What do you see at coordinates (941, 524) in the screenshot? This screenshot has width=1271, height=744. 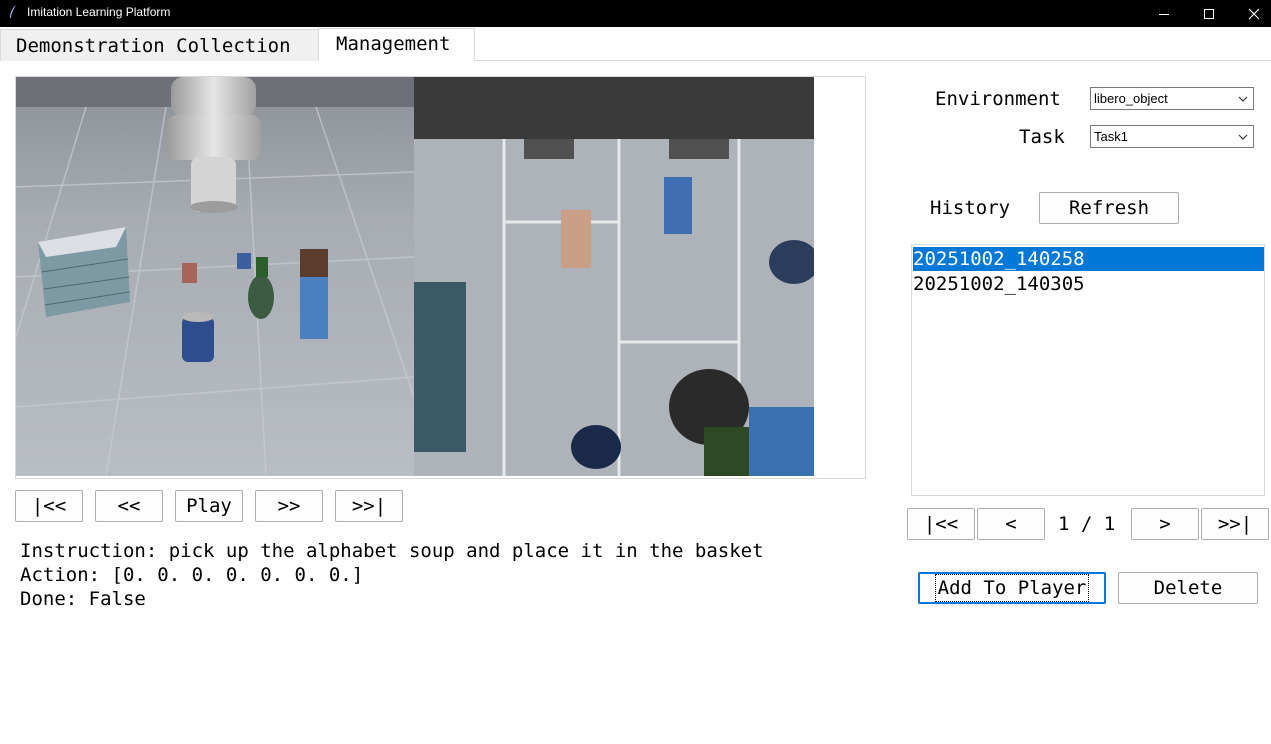 I see `history-first-page-button: |<<` at bounding box center [941, 524].